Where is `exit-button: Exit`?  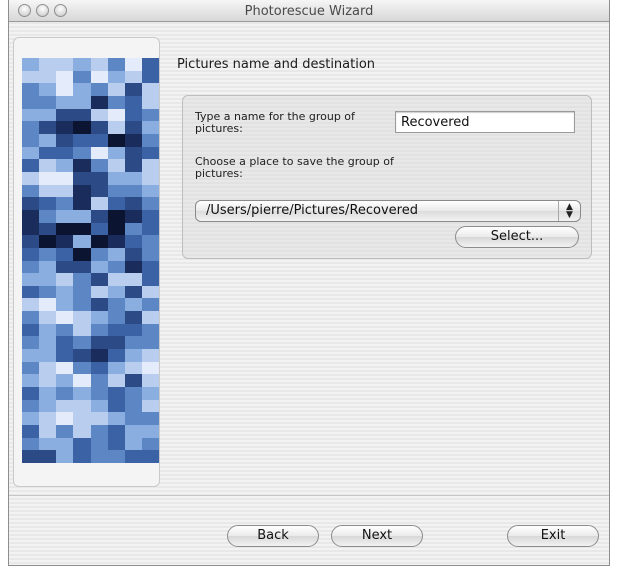 exit-button: Exit is located at coordinates (553, 536).